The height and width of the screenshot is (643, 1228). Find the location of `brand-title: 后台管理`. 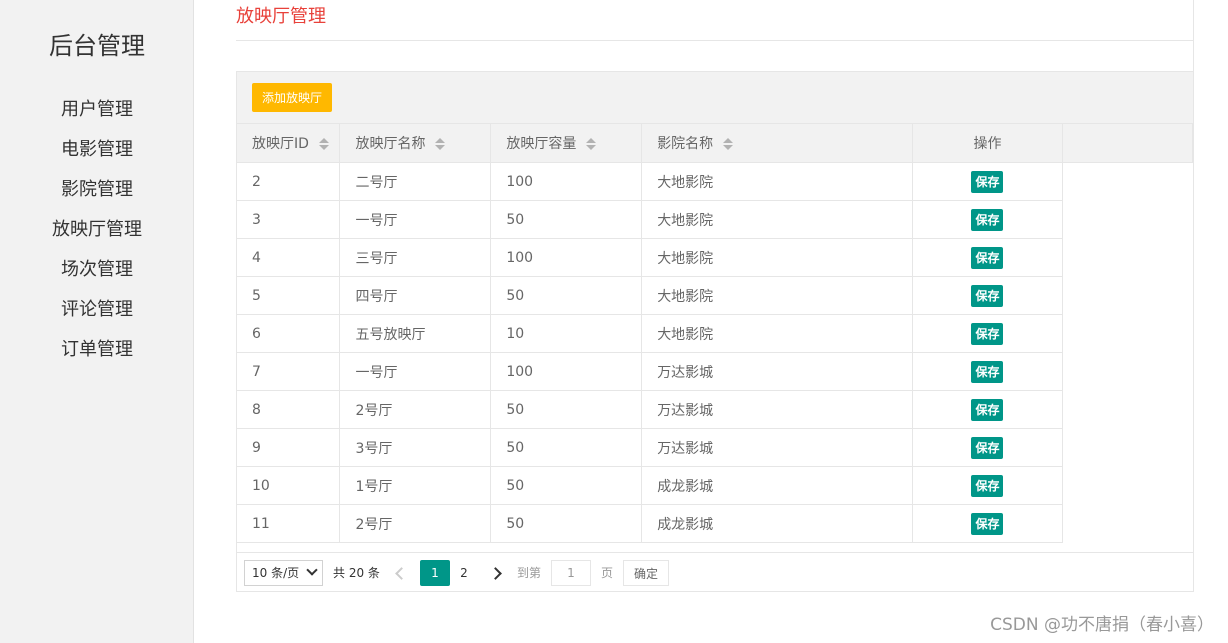

brand-title: 后台管理 is located at coordinates (97, 46).